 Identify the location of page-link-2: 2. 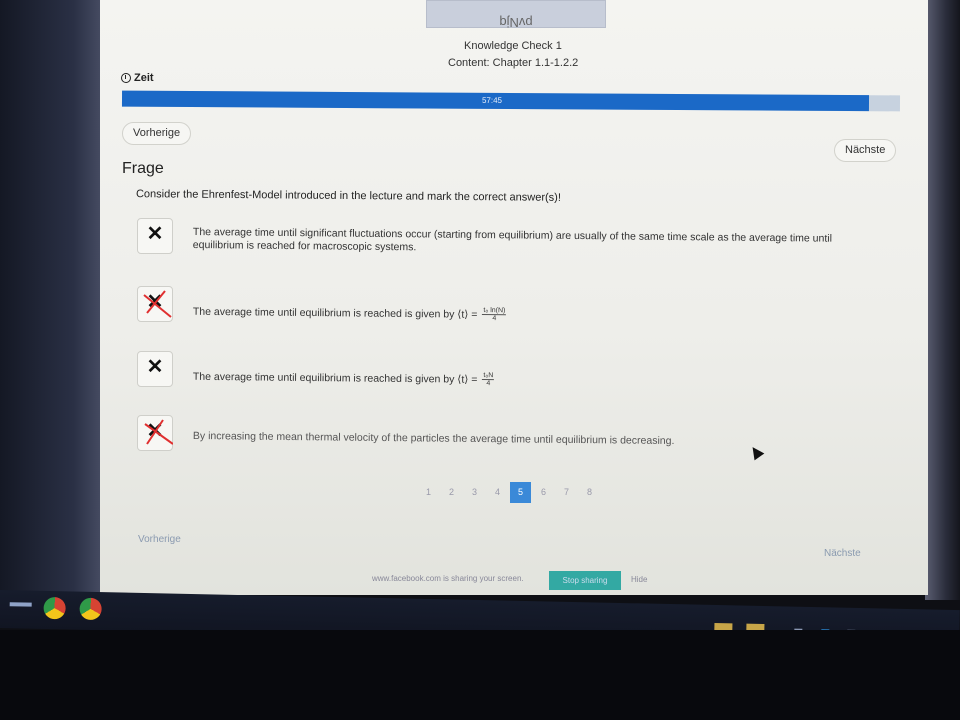
(451, 492).